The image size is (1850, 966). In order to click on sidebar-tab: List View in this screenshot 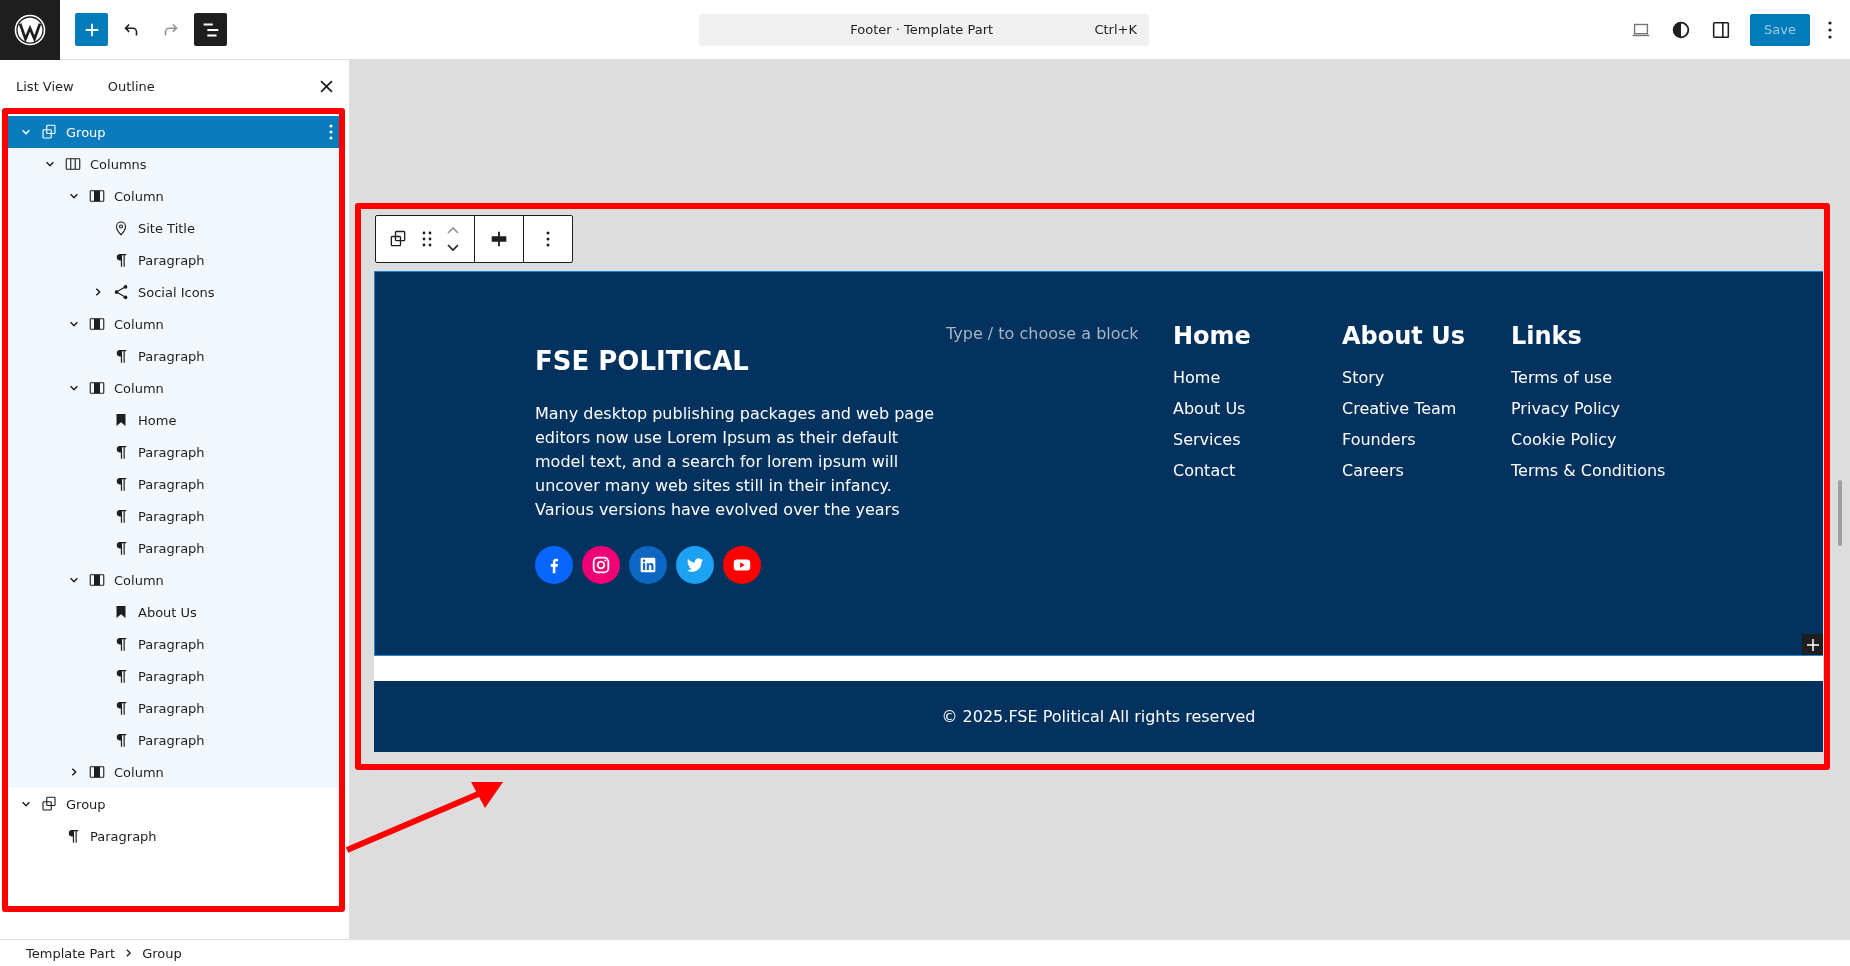, I will do `click(45, 86)`.